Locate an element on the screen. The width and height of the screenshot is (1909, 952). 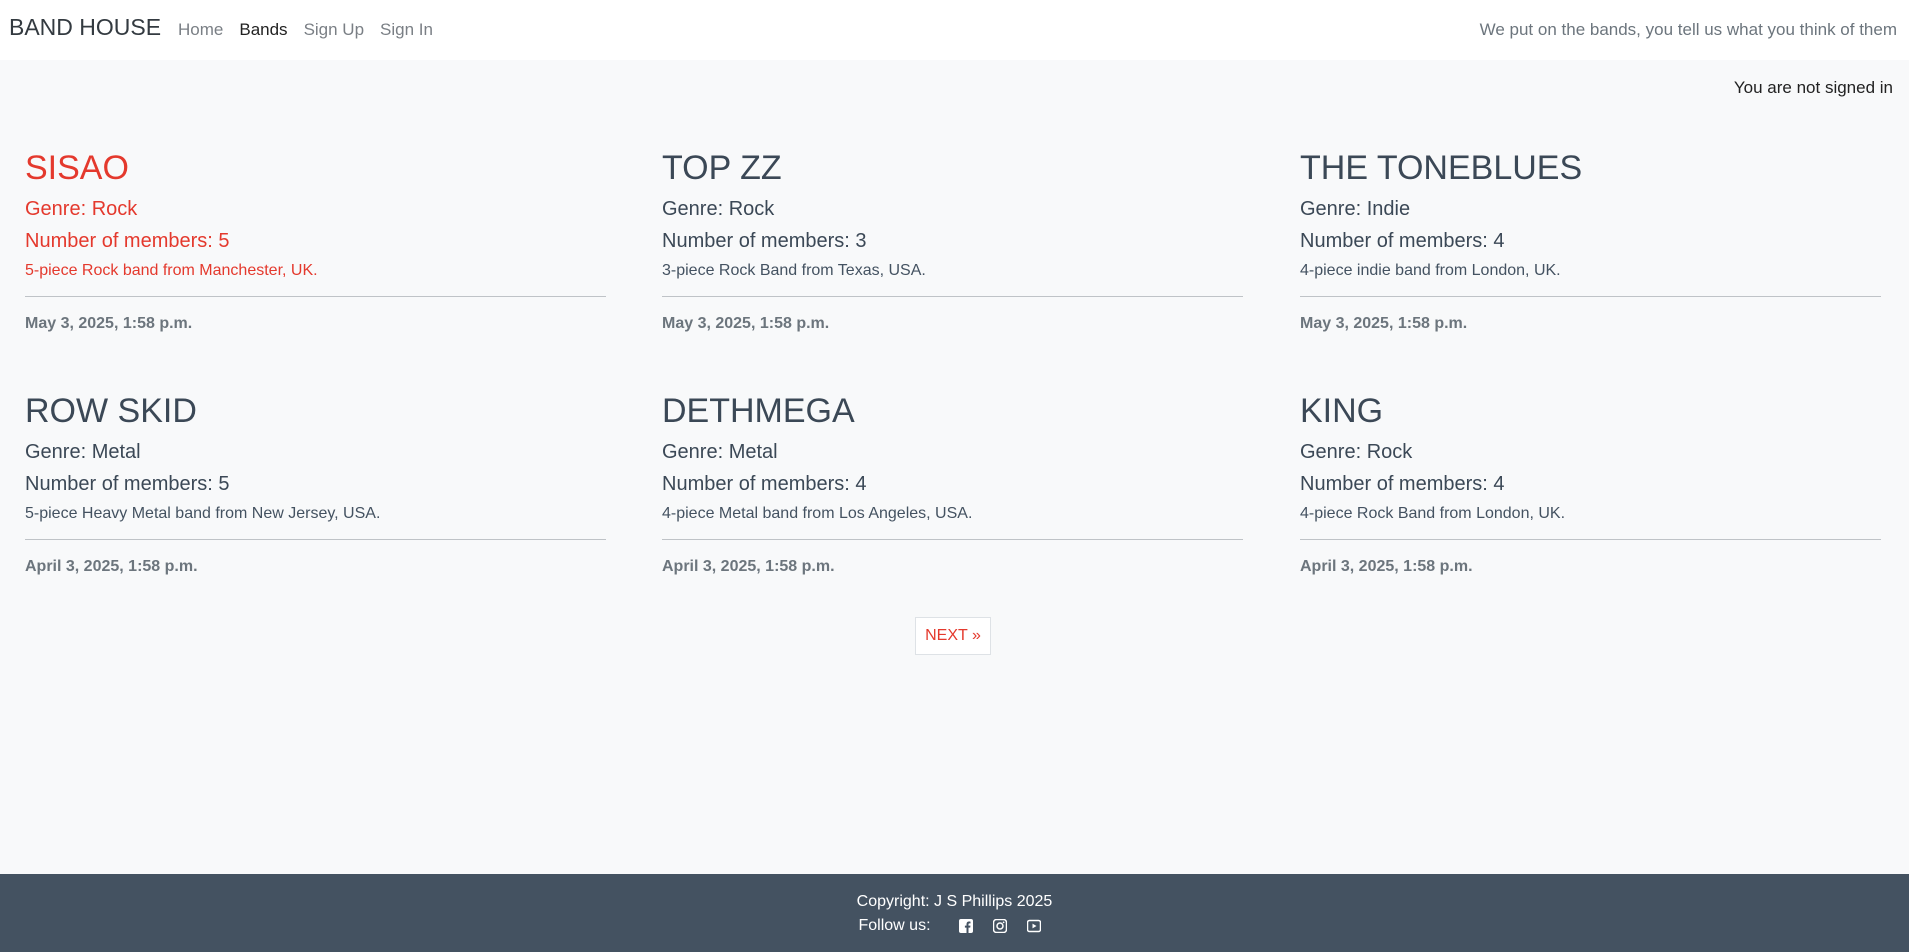
band-name: KING is located at coordinates (1590, 411).